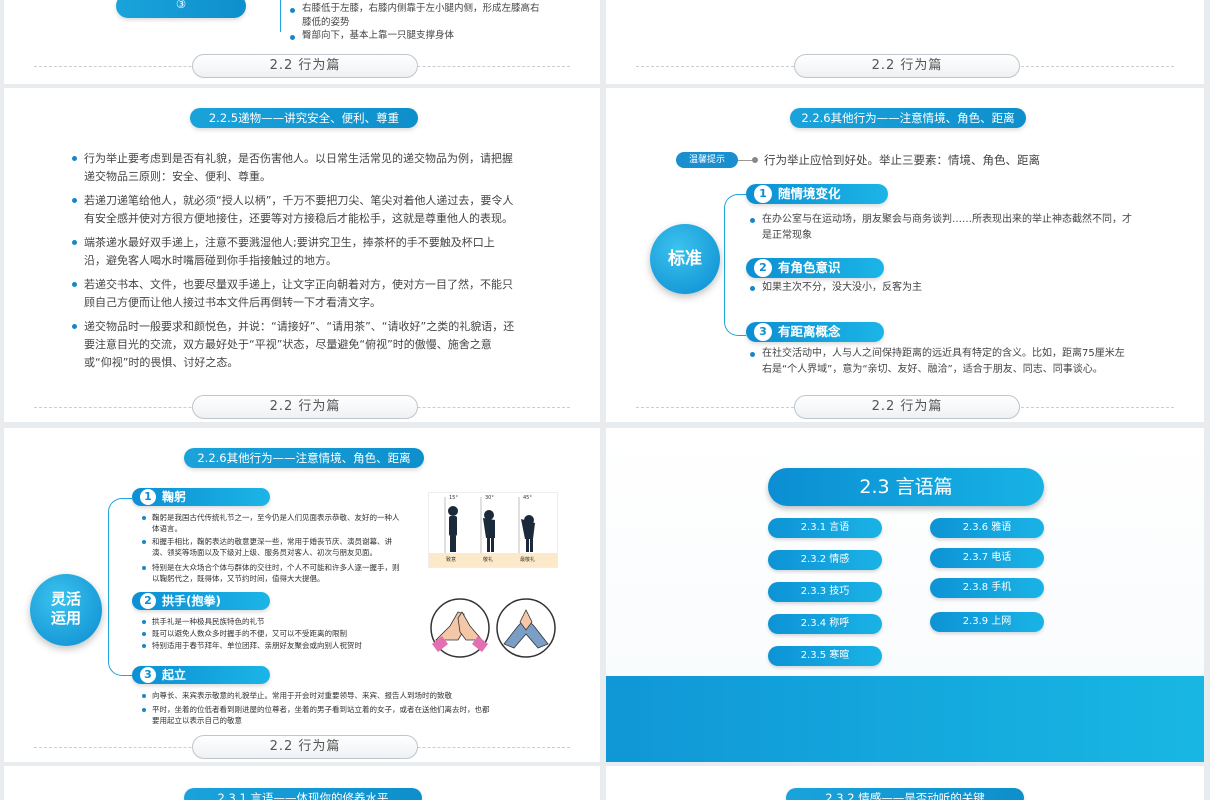 The height and width of the screenshot is (800, 1210). What do you see at coordinates (201, 497) in the screenshot?
I see `item-pill: 1 鞠躬` at bounding box center [201, 497].